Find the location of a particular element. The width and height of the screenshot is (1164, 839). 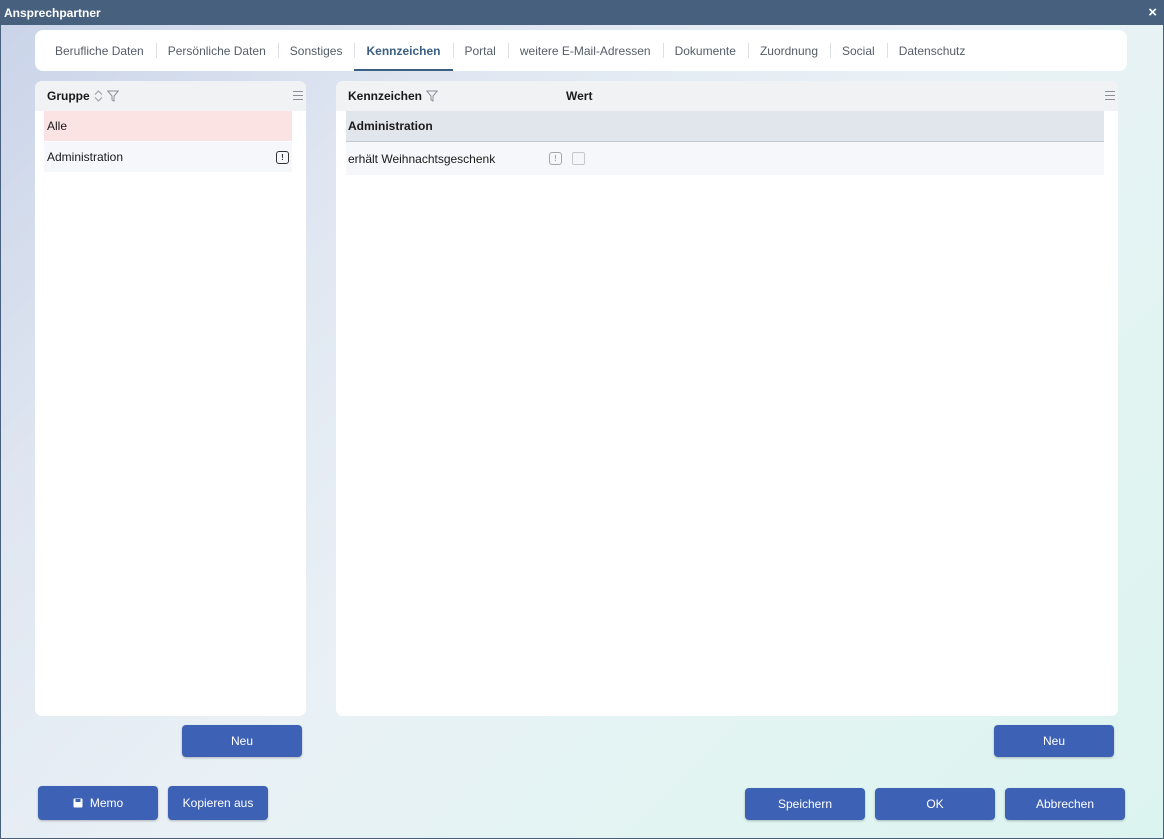

flag-value-checkbox is located at coordinates (578, 158).